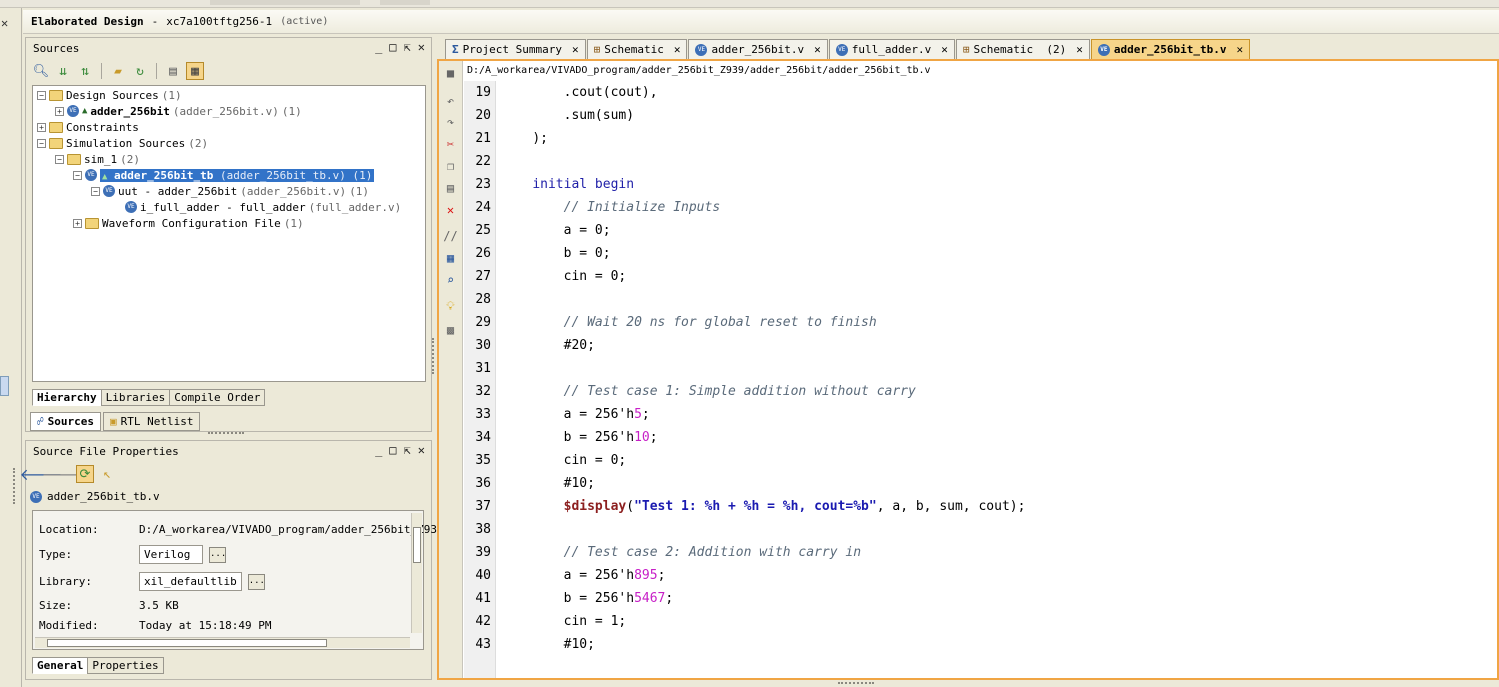 This screenshot has width=1499, height=687. I want to click on tree-label: adder_256bit_tb, so click(164, 175).